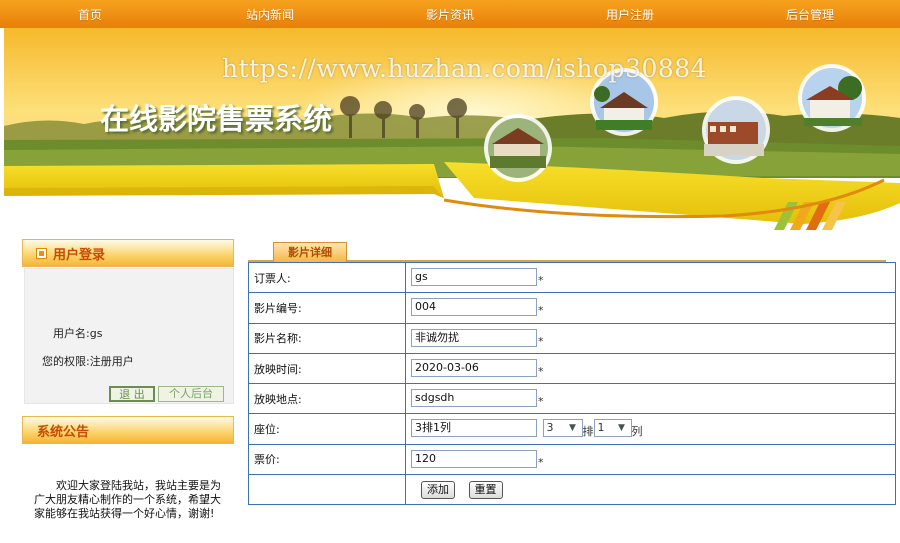 The image size is (900, 543). I want to click on notice-panel-header: 系统公告, so click(128, 430).